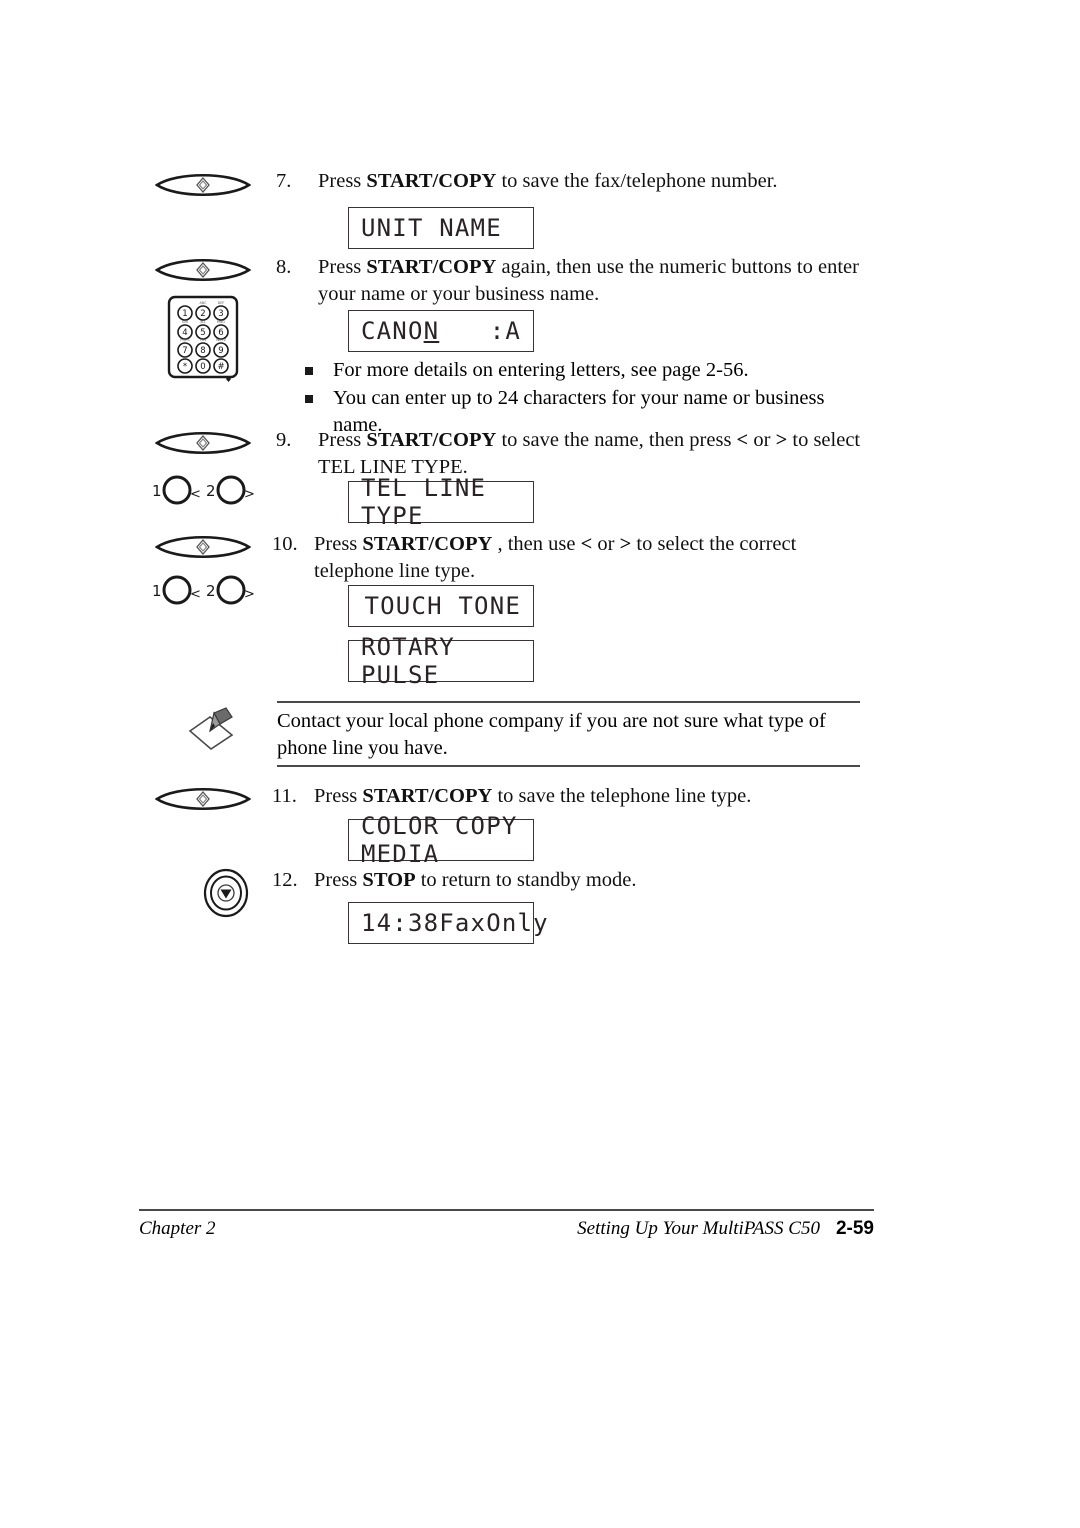  What do you see at coordinates (177, 1228) in the screenshot?
I see `footer-chapter: Chapter 2` at bounding box center [177, 1228].